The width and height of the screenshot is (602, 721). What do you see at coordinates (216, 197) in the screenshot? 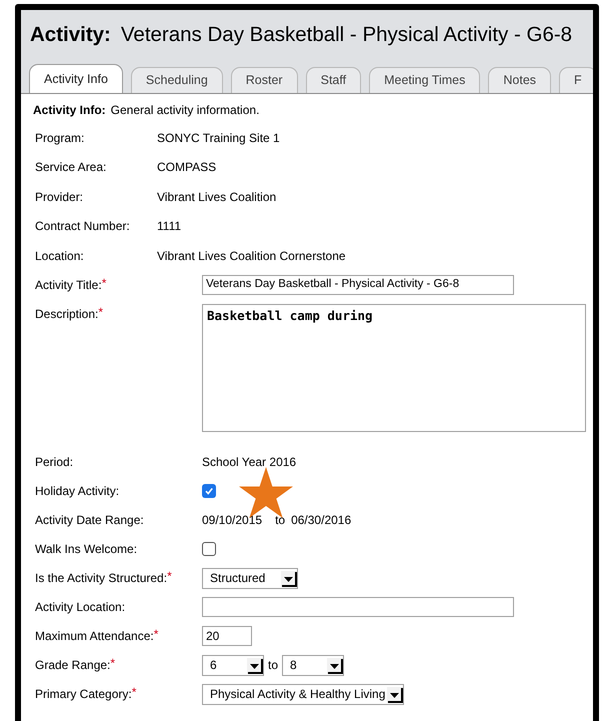
I see `field-value: Vibrant Lives Coalition` at bounding box center [216, 197].